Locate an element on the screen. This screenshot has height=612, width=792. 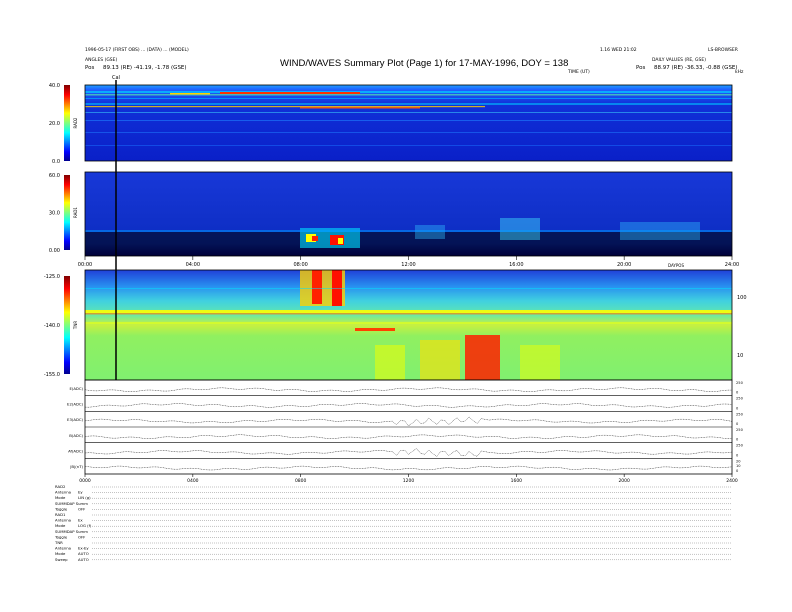
colorbar-tick-label: 0.00 is located at coordinates (54, 251).